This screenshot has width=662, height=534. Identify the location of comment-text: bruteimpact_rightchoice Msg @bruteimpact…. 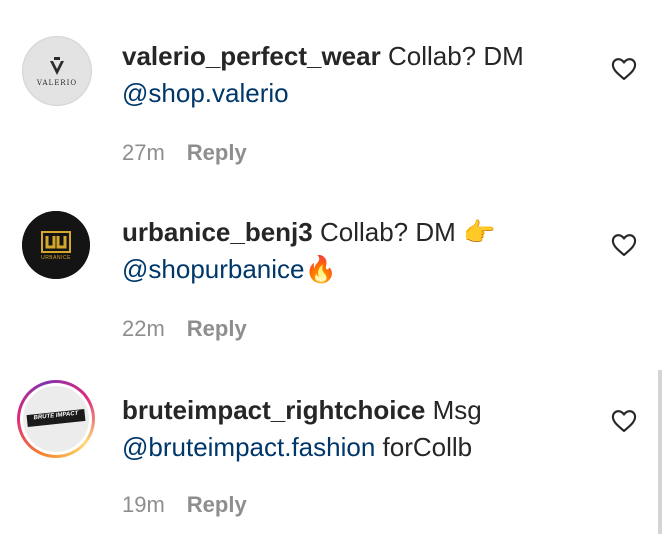
(357, 429).